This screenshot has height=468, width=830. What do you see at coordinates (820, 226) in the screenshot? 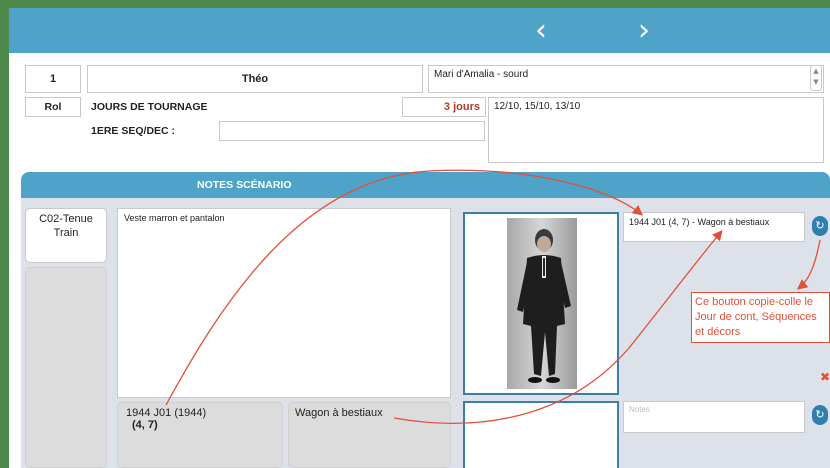
I see `copy-paste-refresh-icon: ↻` at bounding box center [820, 226].